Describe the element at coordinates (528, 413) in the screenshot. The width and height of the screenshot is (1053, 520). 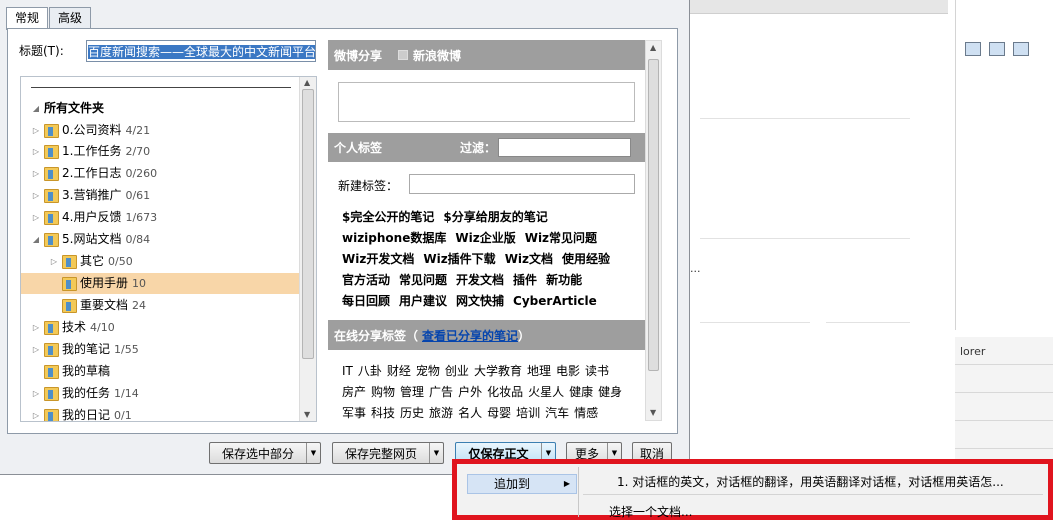
I see `public-tag: 培训` at that location.